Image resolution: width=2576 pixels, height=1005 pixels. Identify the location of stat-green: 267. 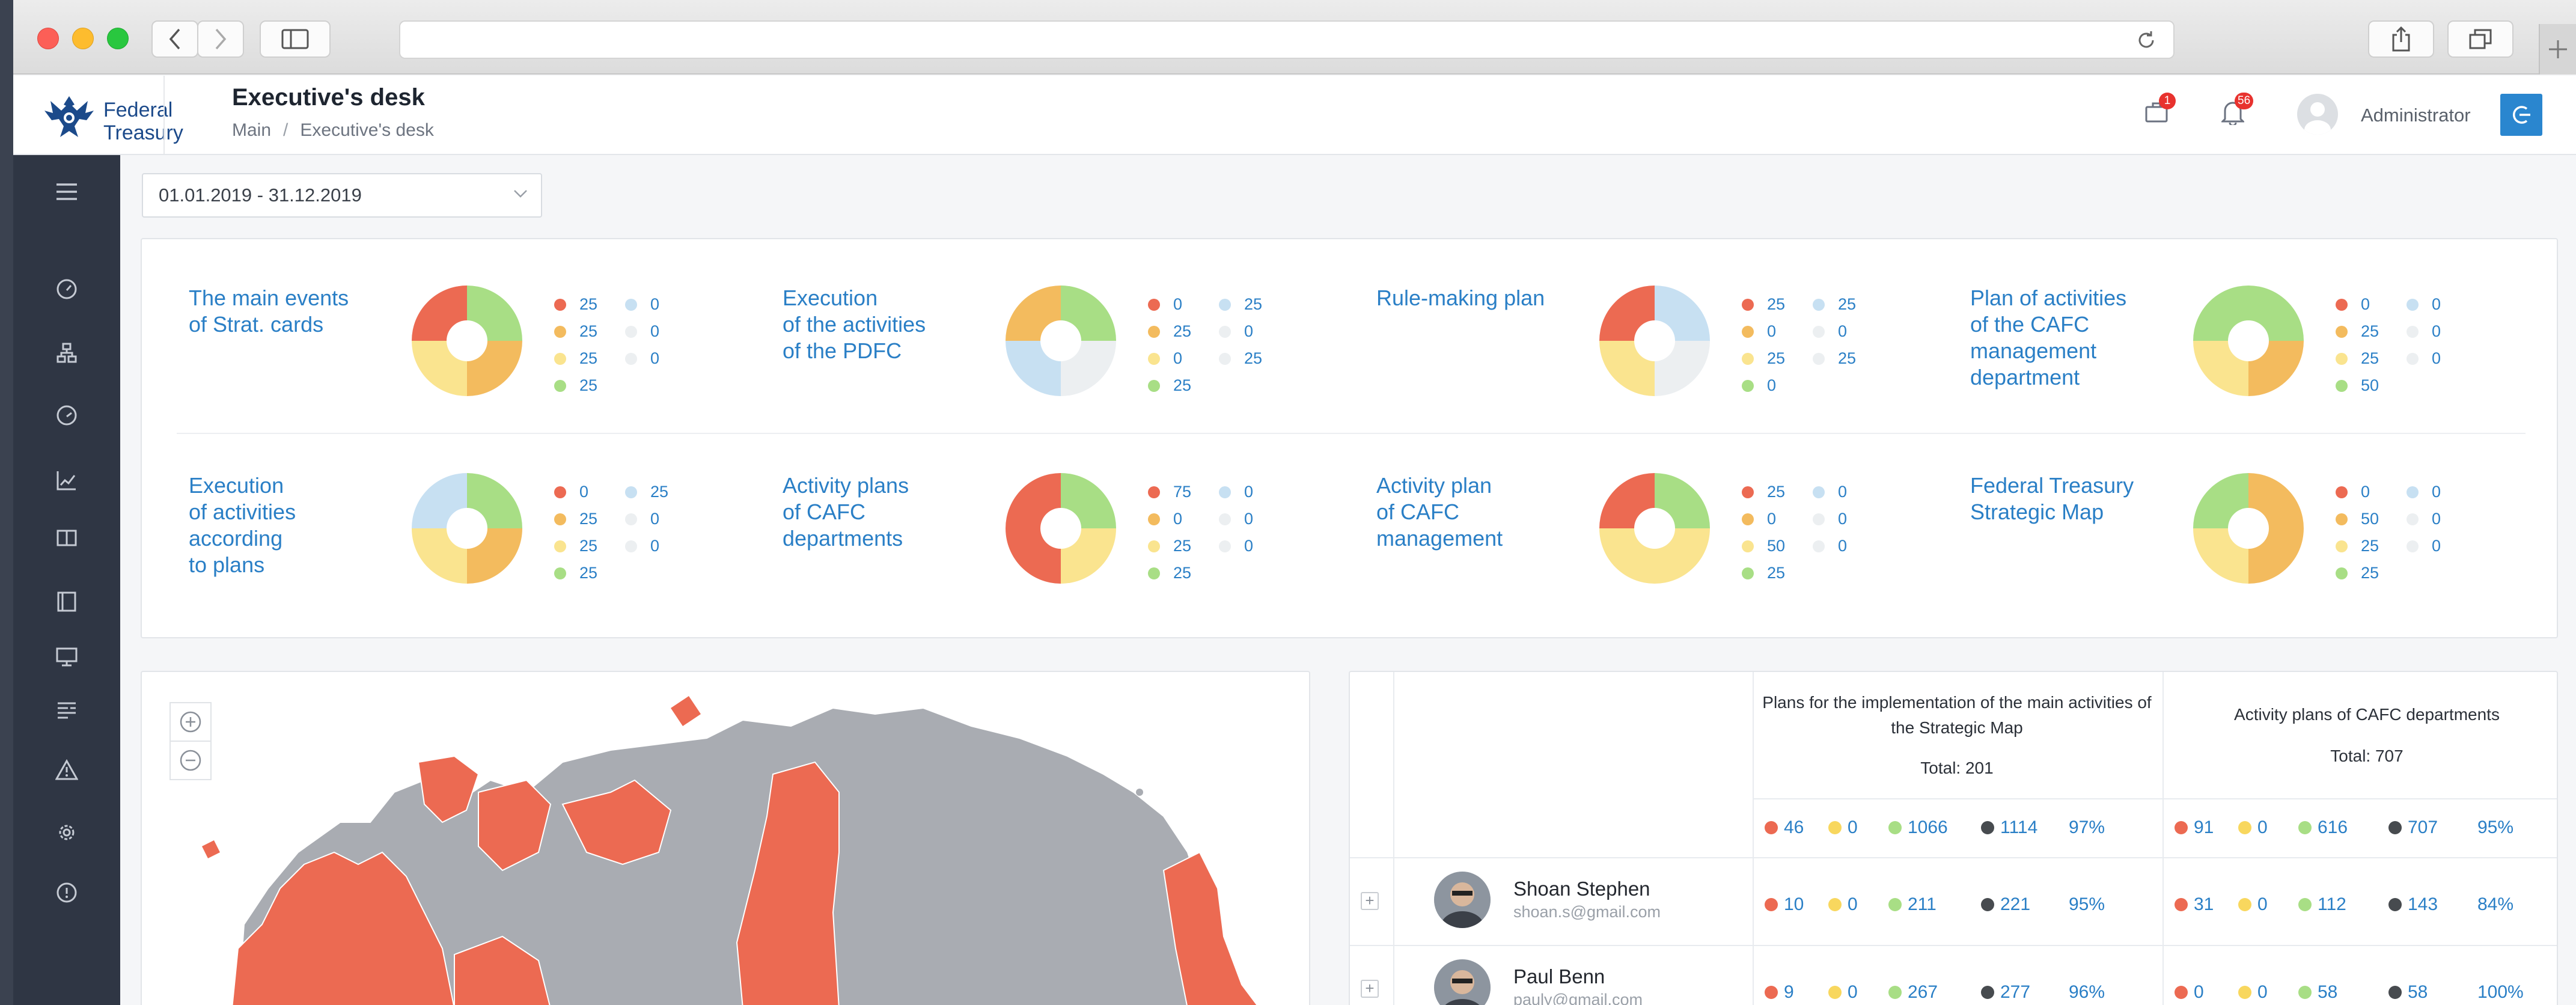
(1913, 992).